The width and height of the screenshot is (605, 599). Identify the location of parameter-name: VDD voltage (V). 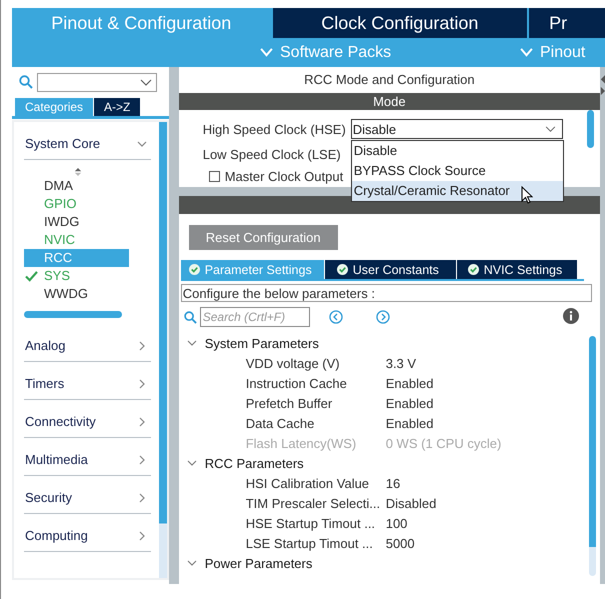
(293, 363).